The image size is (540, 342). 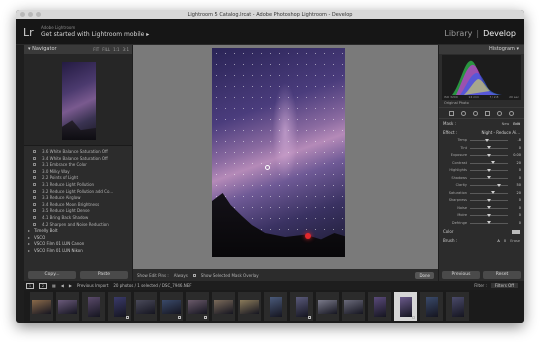 I want to click on slider-defringe: Defringe 0, so click(x=481, y=224).